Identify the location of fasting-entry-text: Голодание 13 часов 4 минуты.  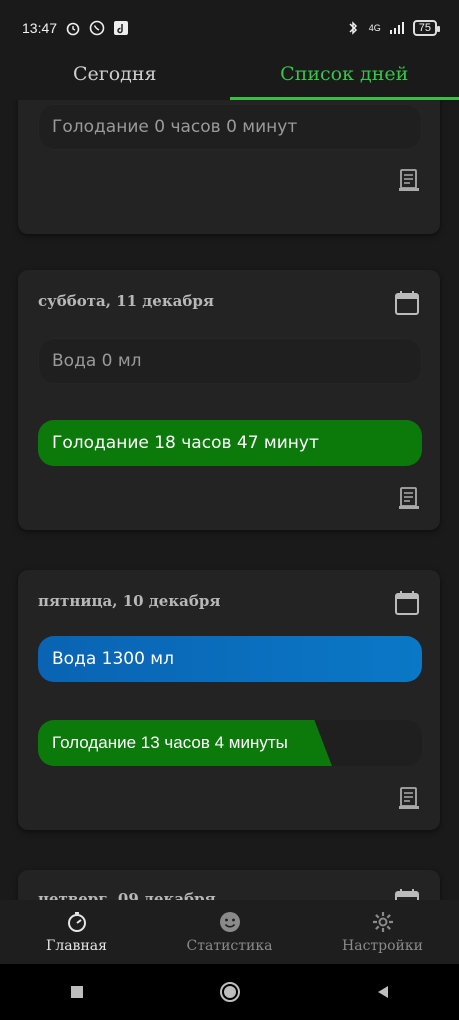
(170, 742).